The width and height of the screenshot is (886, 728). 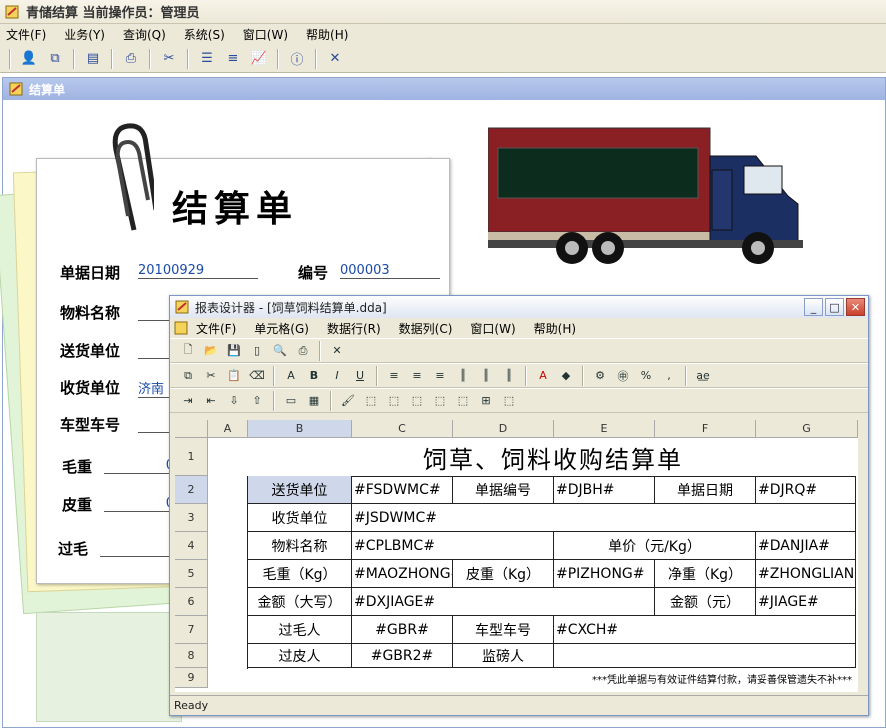 What do you see at coordinates (297, 59) in the screenshot?
I see `info-icon: ⓘ` at bounding box center [297, 59].